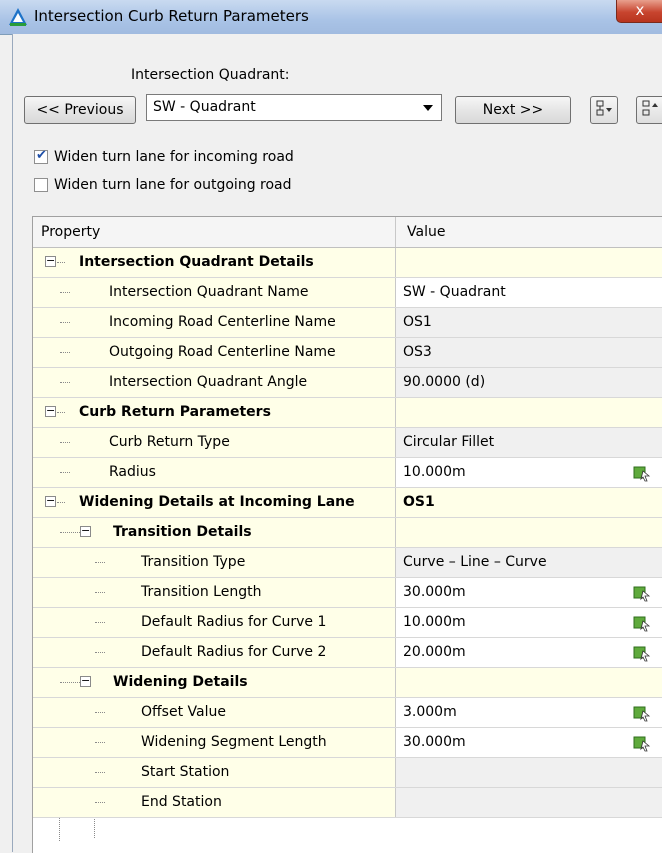 The width and height of the screenshot is (662, 853). What do you see at coordinates (347, 473) in the screenshot?
I see `grid-row: Radius 10.000m` at bounding box center [347, 473].